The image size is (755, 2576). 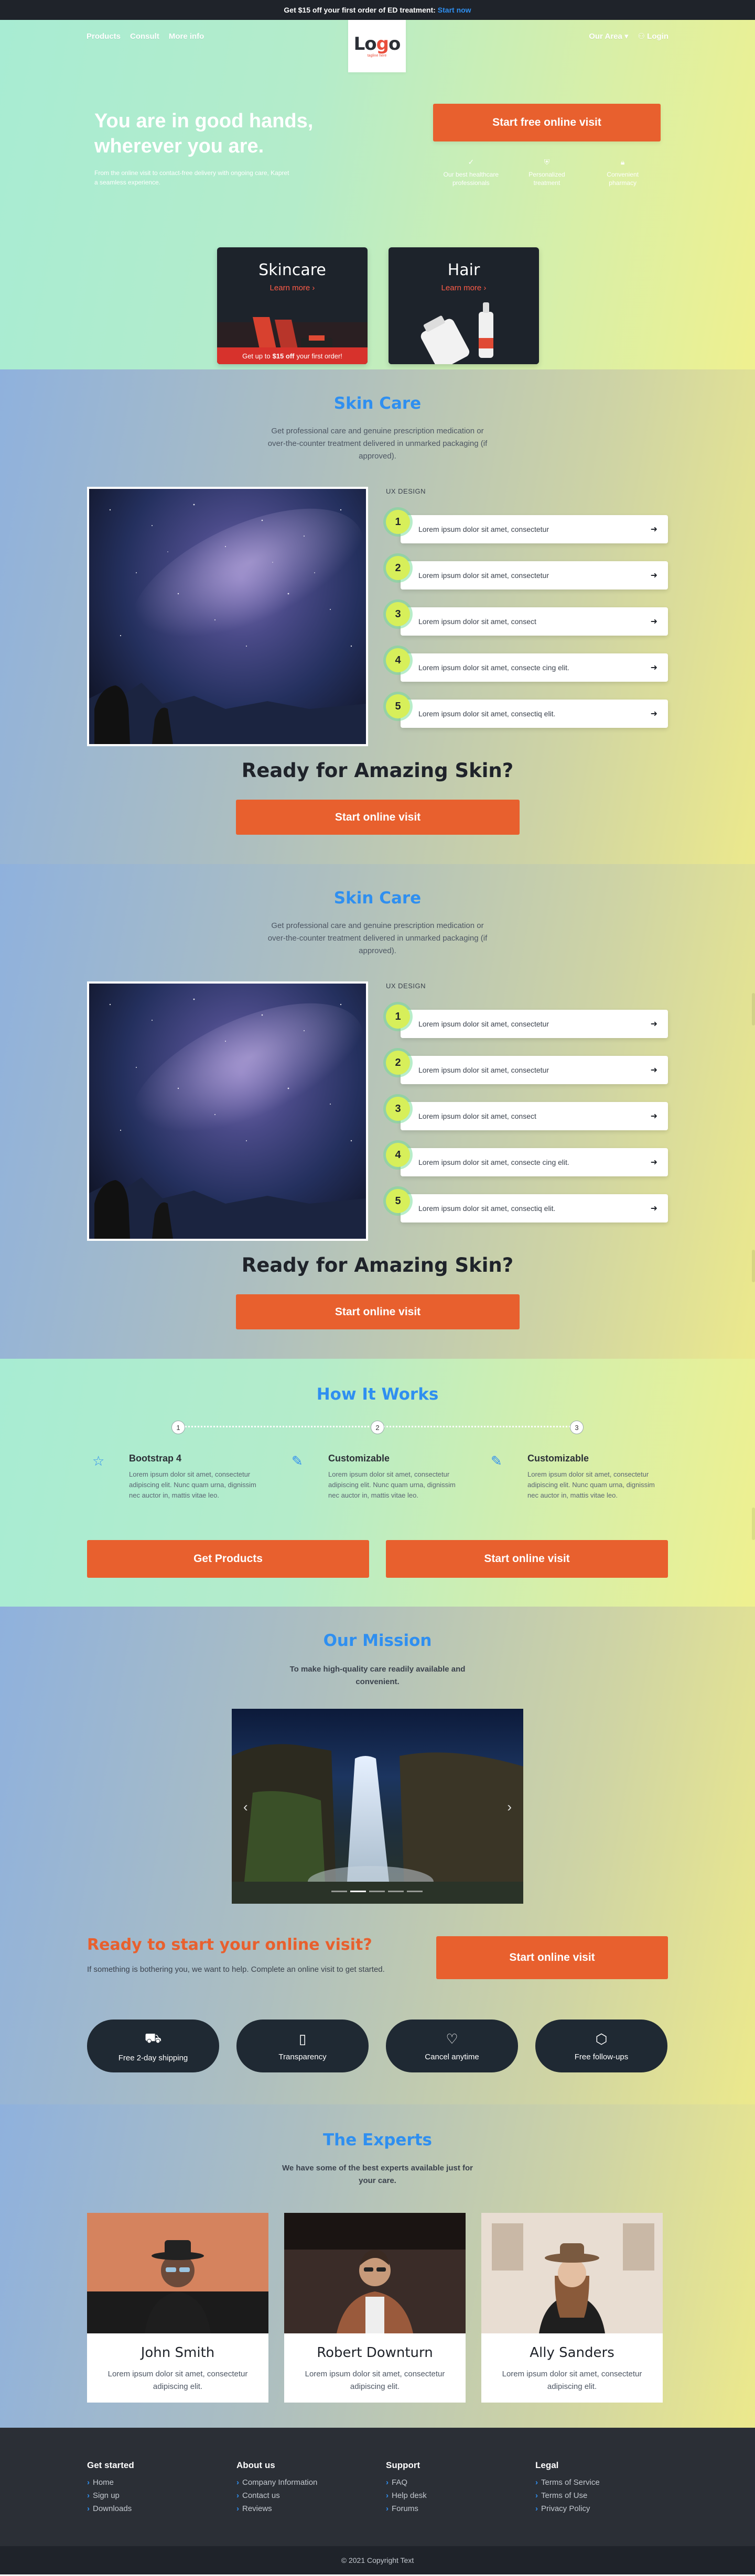 What do you see at coordinates (245, 1807) in the screenshot?
I see `carousel-prev-icon: ‹` at bounding box center [245, 1807].